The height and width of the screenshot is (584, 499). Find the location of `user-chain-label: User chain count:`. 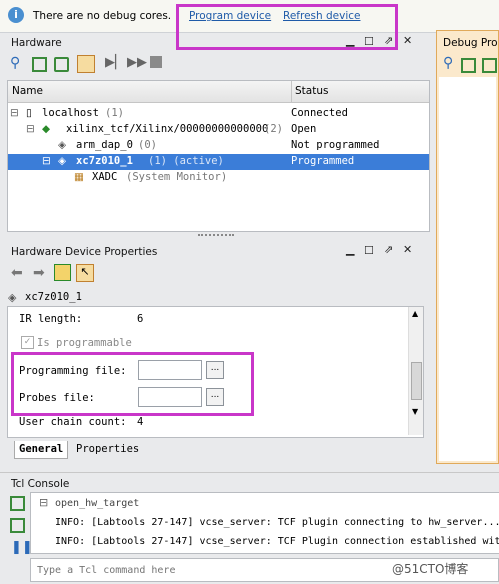

user-chain-label: User chain count: is located at coordinates (73, 422).